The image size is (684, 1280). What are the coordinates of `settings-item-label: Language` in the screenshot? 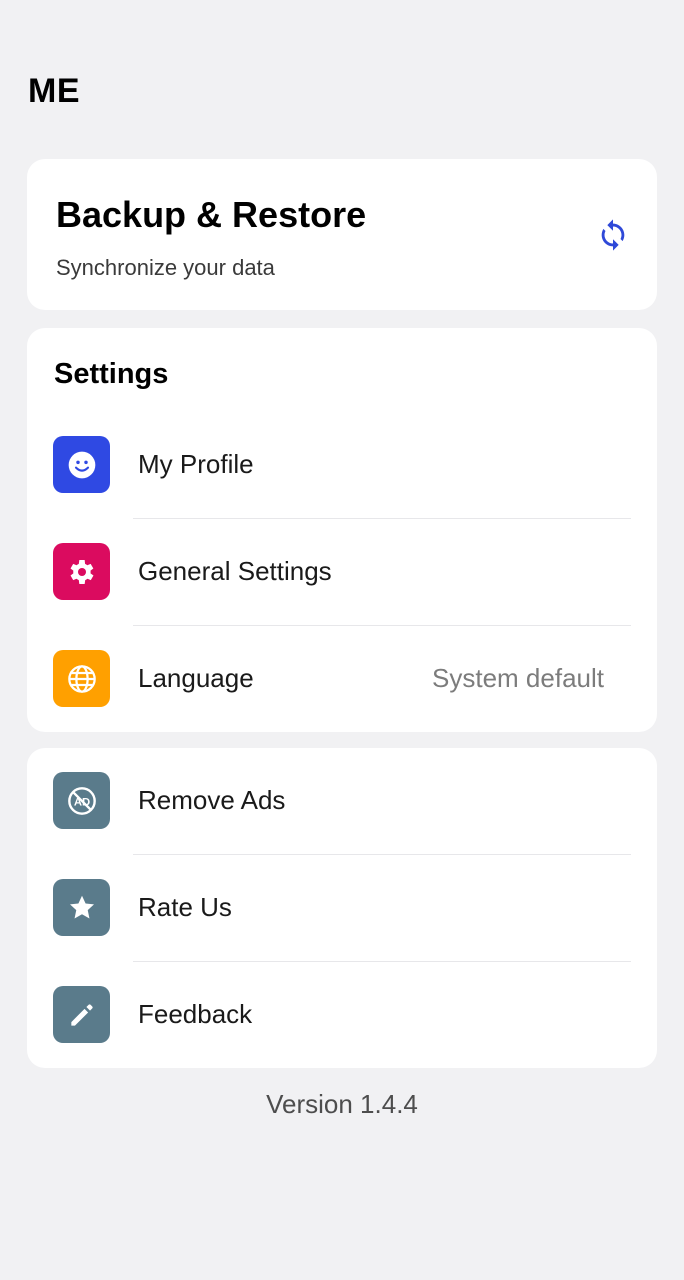 It's located at (196, 678).